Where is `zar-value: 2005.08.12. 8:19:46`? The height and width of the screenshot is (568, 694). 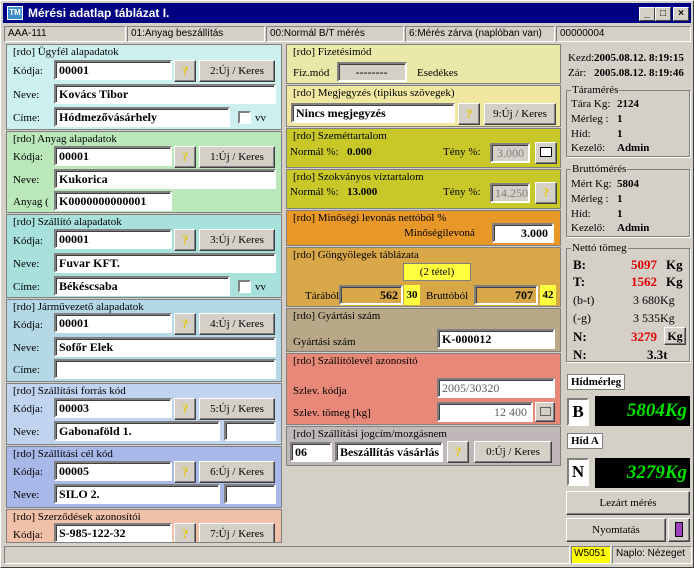 zar-value: 2005.08.12. 8:19:46 is located at coordinates (639, 73).